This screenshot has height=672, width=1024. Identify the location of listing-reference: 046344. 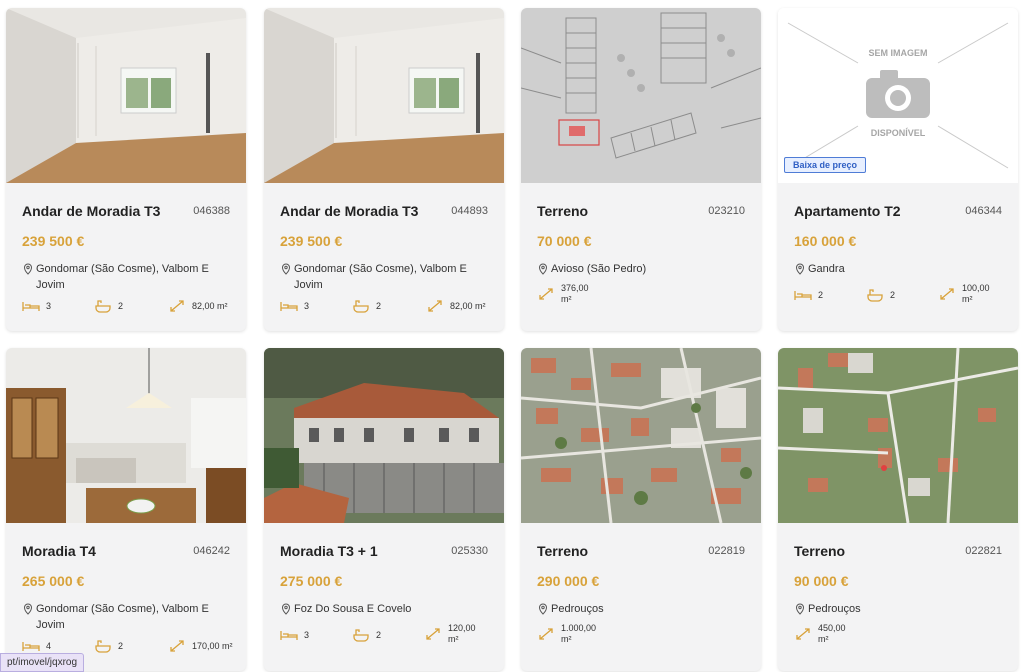
(983, 211).